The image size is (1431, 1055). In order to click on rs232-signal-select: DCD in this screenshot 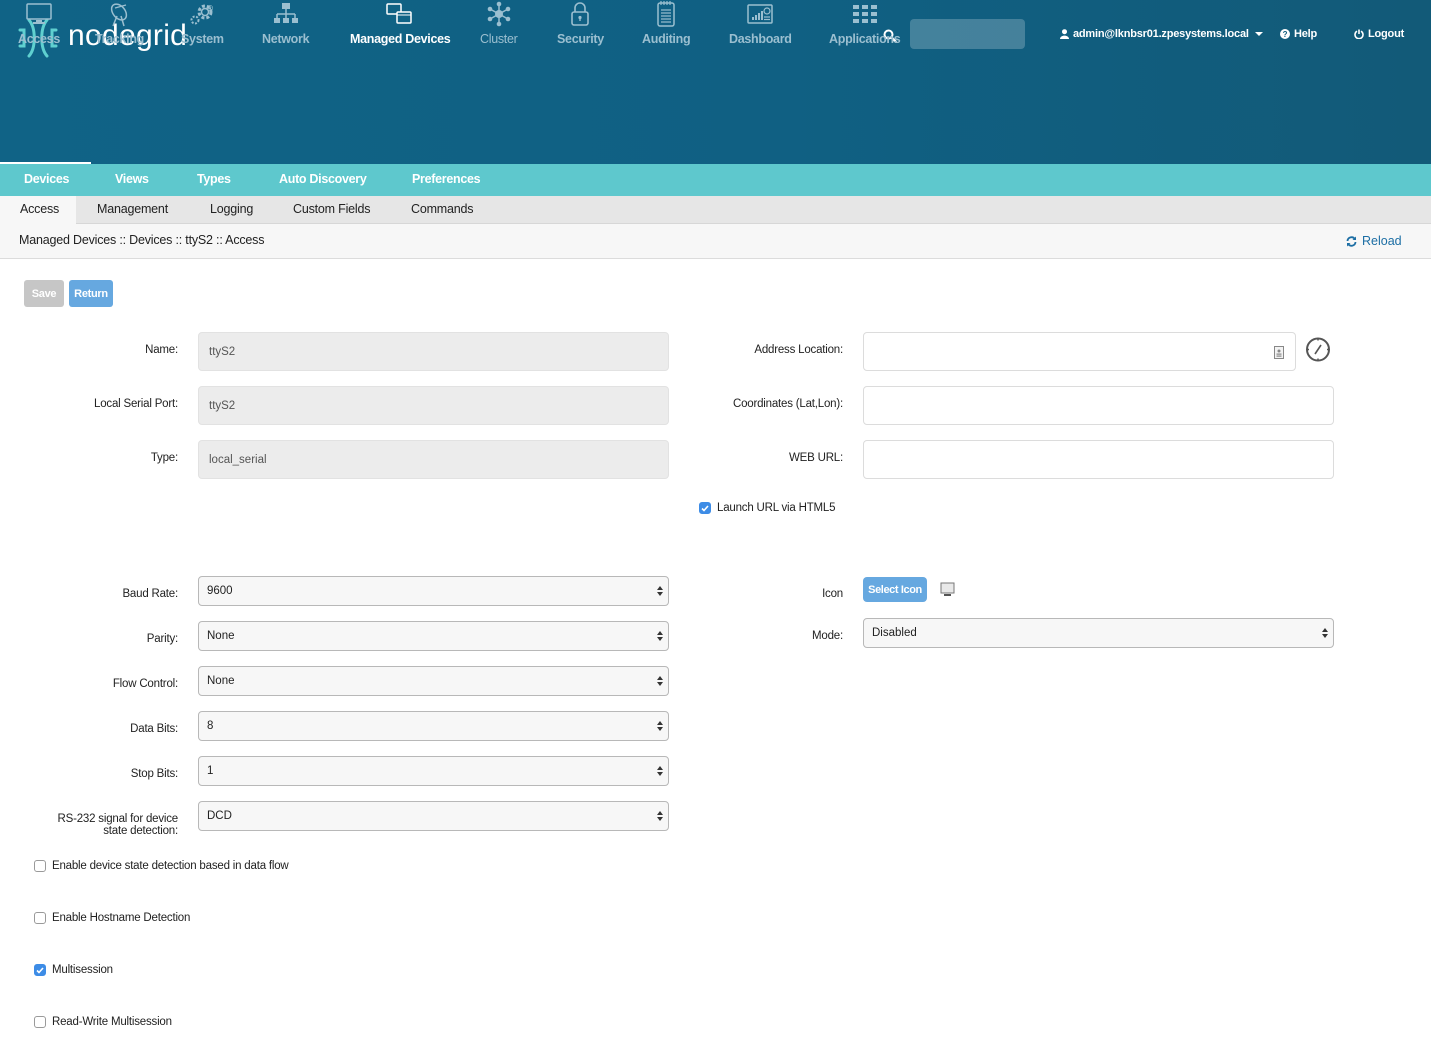, I will do `click(433, 816)`.